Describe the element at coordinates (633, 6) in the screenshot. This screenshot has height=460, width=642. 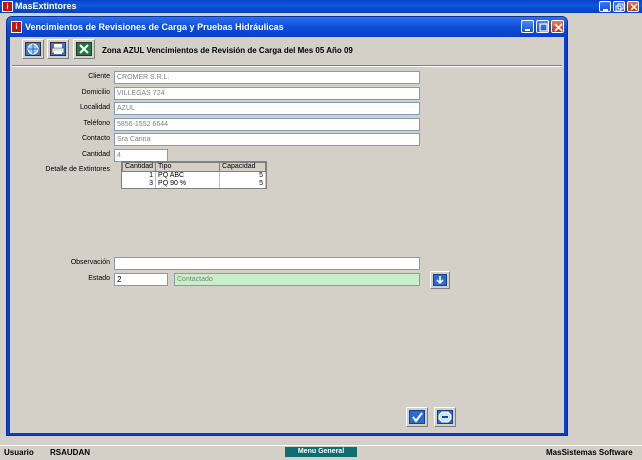
I see `close-icon` at that location.